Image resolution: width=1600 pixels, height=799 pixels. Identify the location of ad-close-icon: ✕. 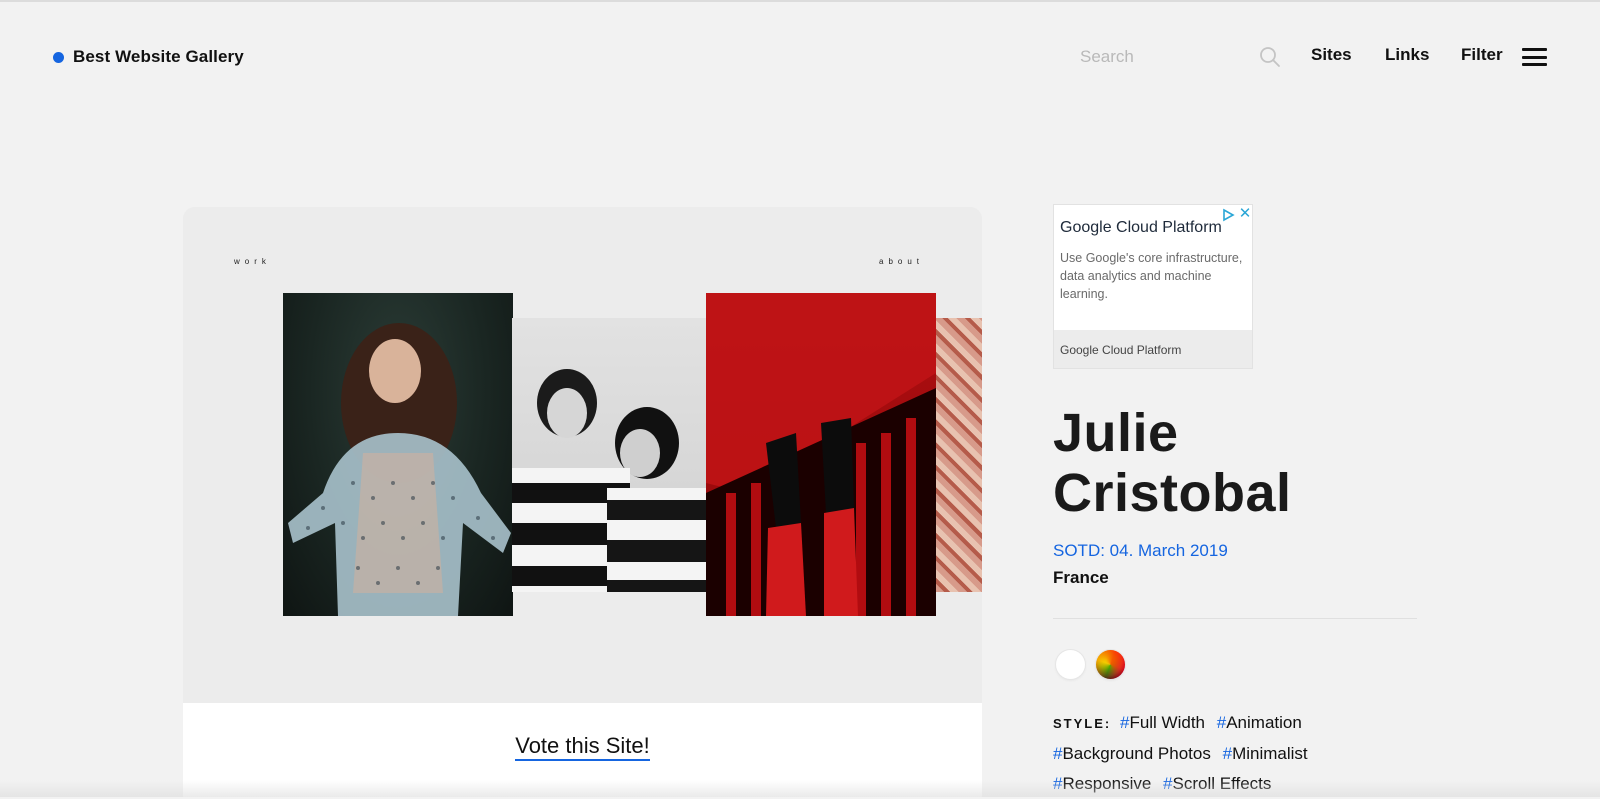
(1245, 214).